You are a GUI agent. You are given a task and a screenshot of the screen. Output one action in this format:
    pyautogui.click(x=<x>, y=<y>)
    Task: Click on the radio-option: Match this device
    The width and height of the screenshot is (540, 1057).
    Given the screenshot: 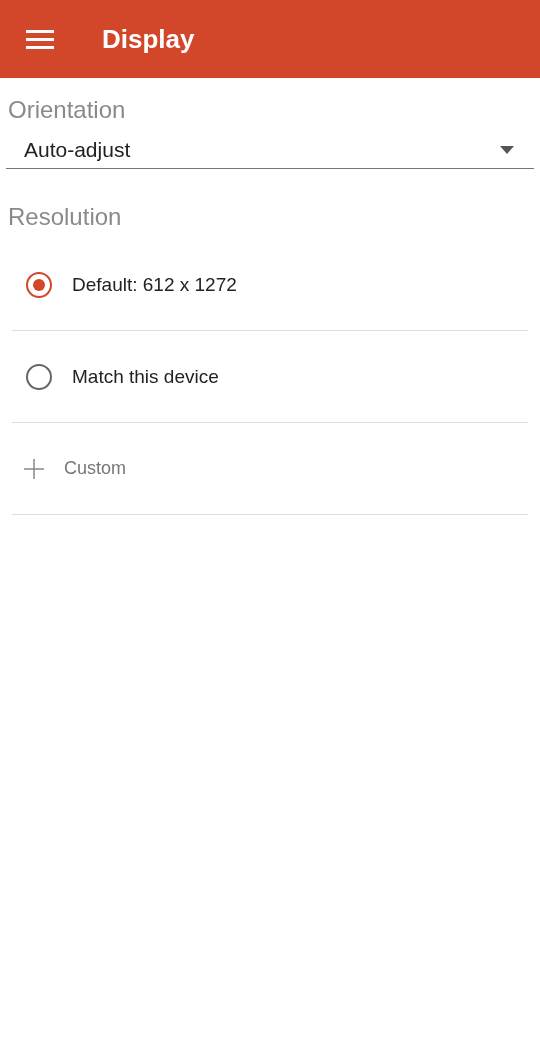 What is the action you would take?
    pyautogui.click(x=270, y=377)
    